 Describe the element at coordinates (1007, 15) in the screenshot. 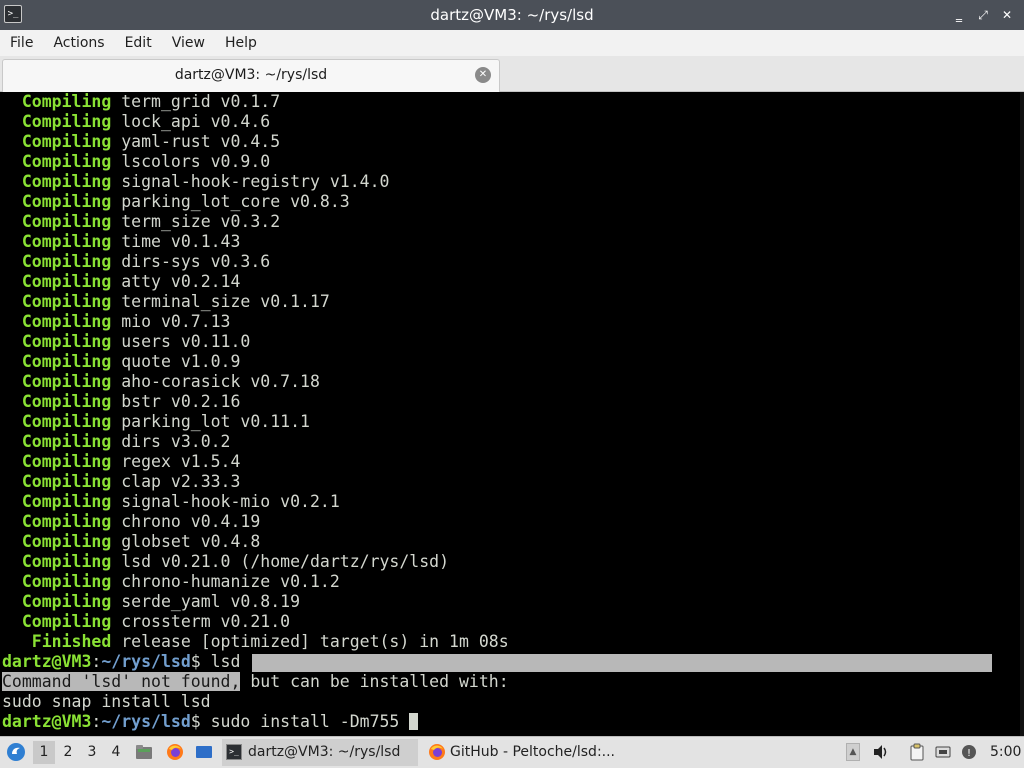

I see `close-window-button: ✕` at that location.